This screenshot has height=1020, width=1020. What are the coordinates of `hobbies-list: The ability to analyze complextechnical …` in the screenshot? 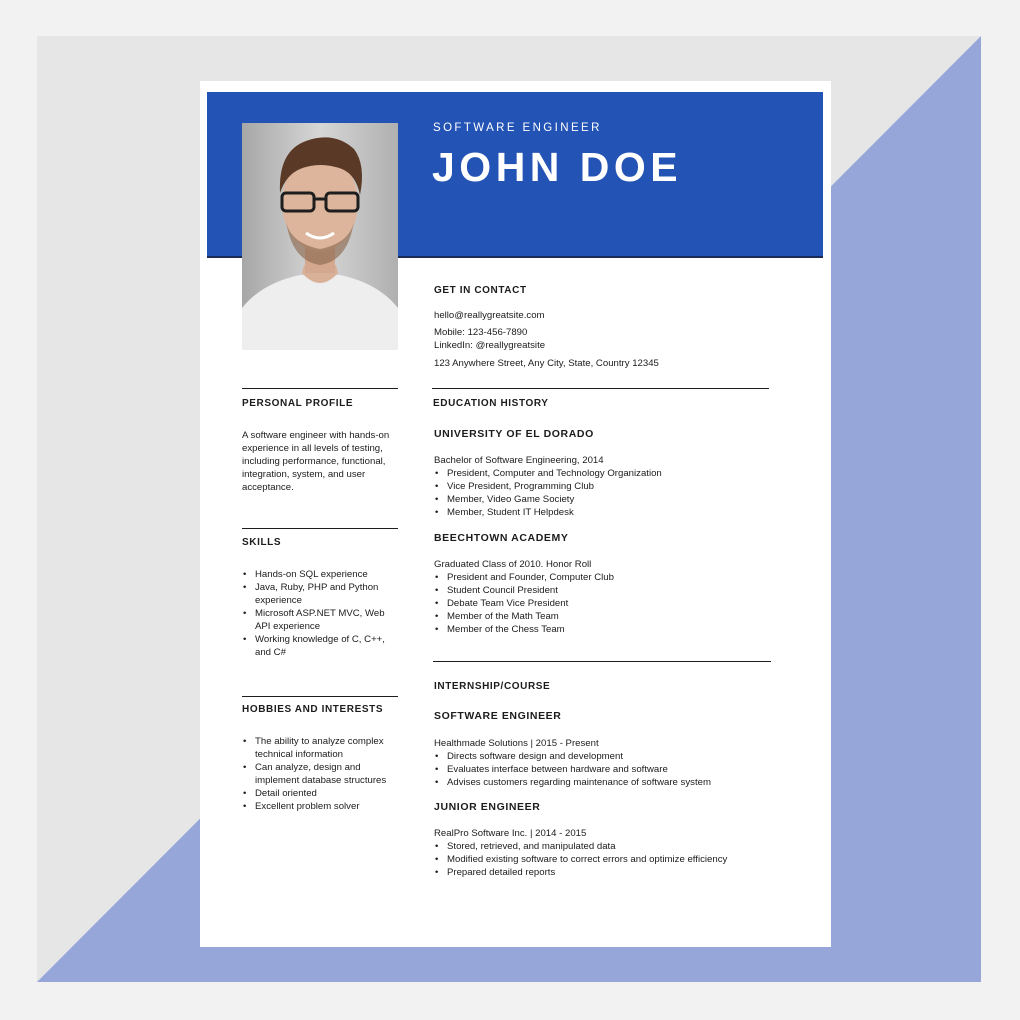 It's located at (329, 774).